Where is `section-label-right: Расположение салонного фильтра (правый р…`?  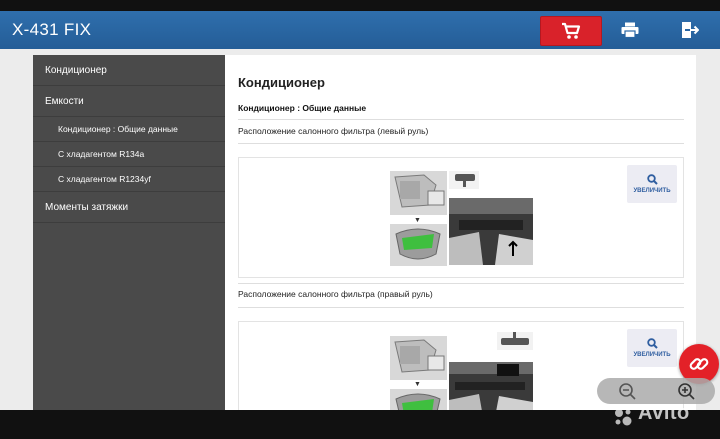 section-label-right: Расположение салонного фильтра (правый р… is located at coordinates (335, 294).